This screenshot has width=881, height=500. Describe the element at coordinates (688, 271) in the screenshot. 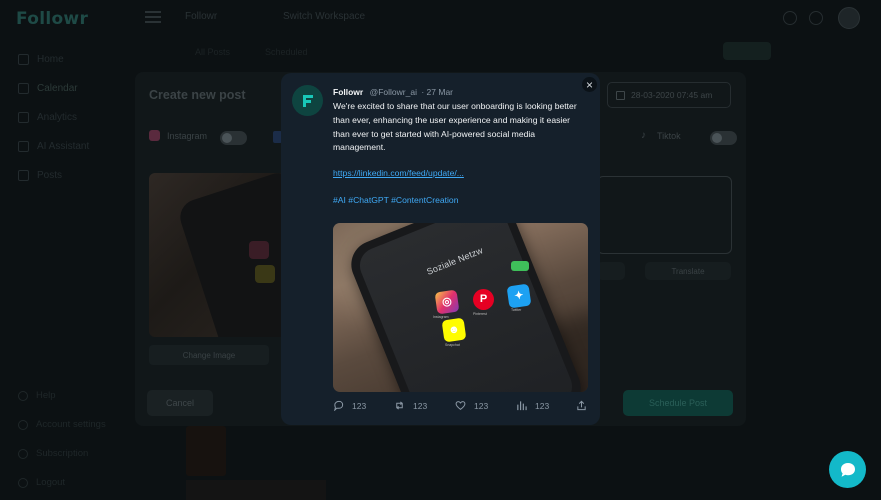

I see `translate-button: Translate` at that location.